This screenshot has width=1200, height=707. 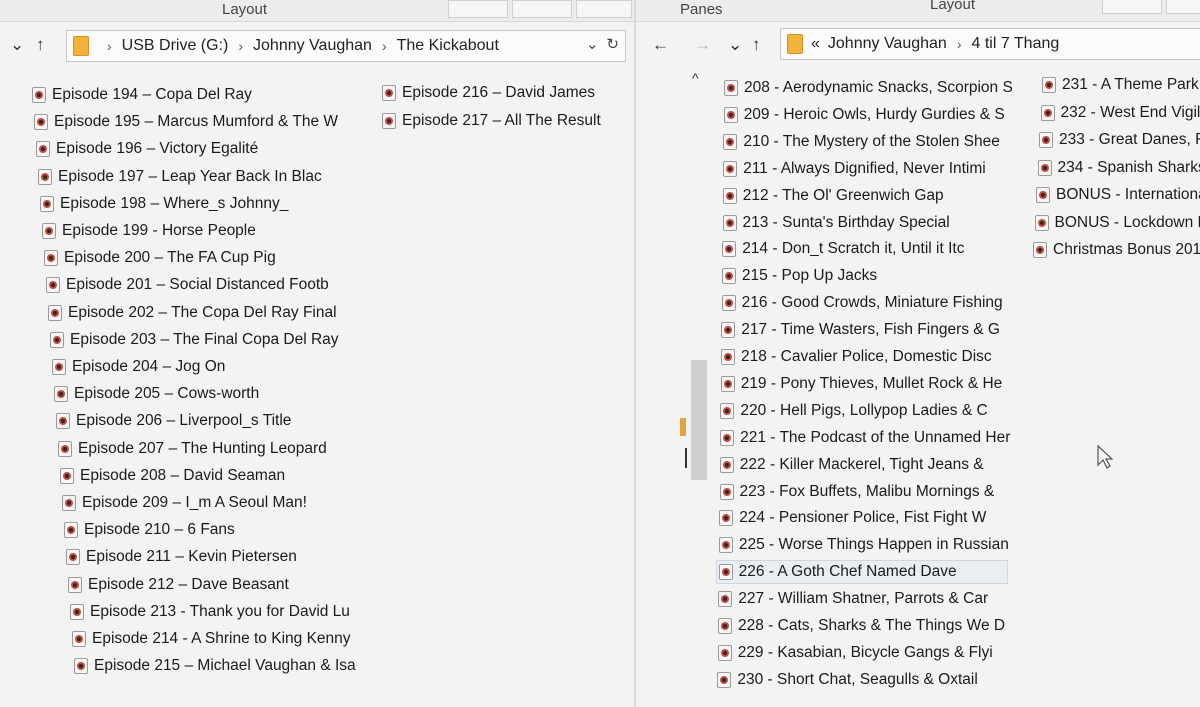 I want to click on file-name: Episode 195 – Marcus Mumford & The W, so click(x=196, y=122).